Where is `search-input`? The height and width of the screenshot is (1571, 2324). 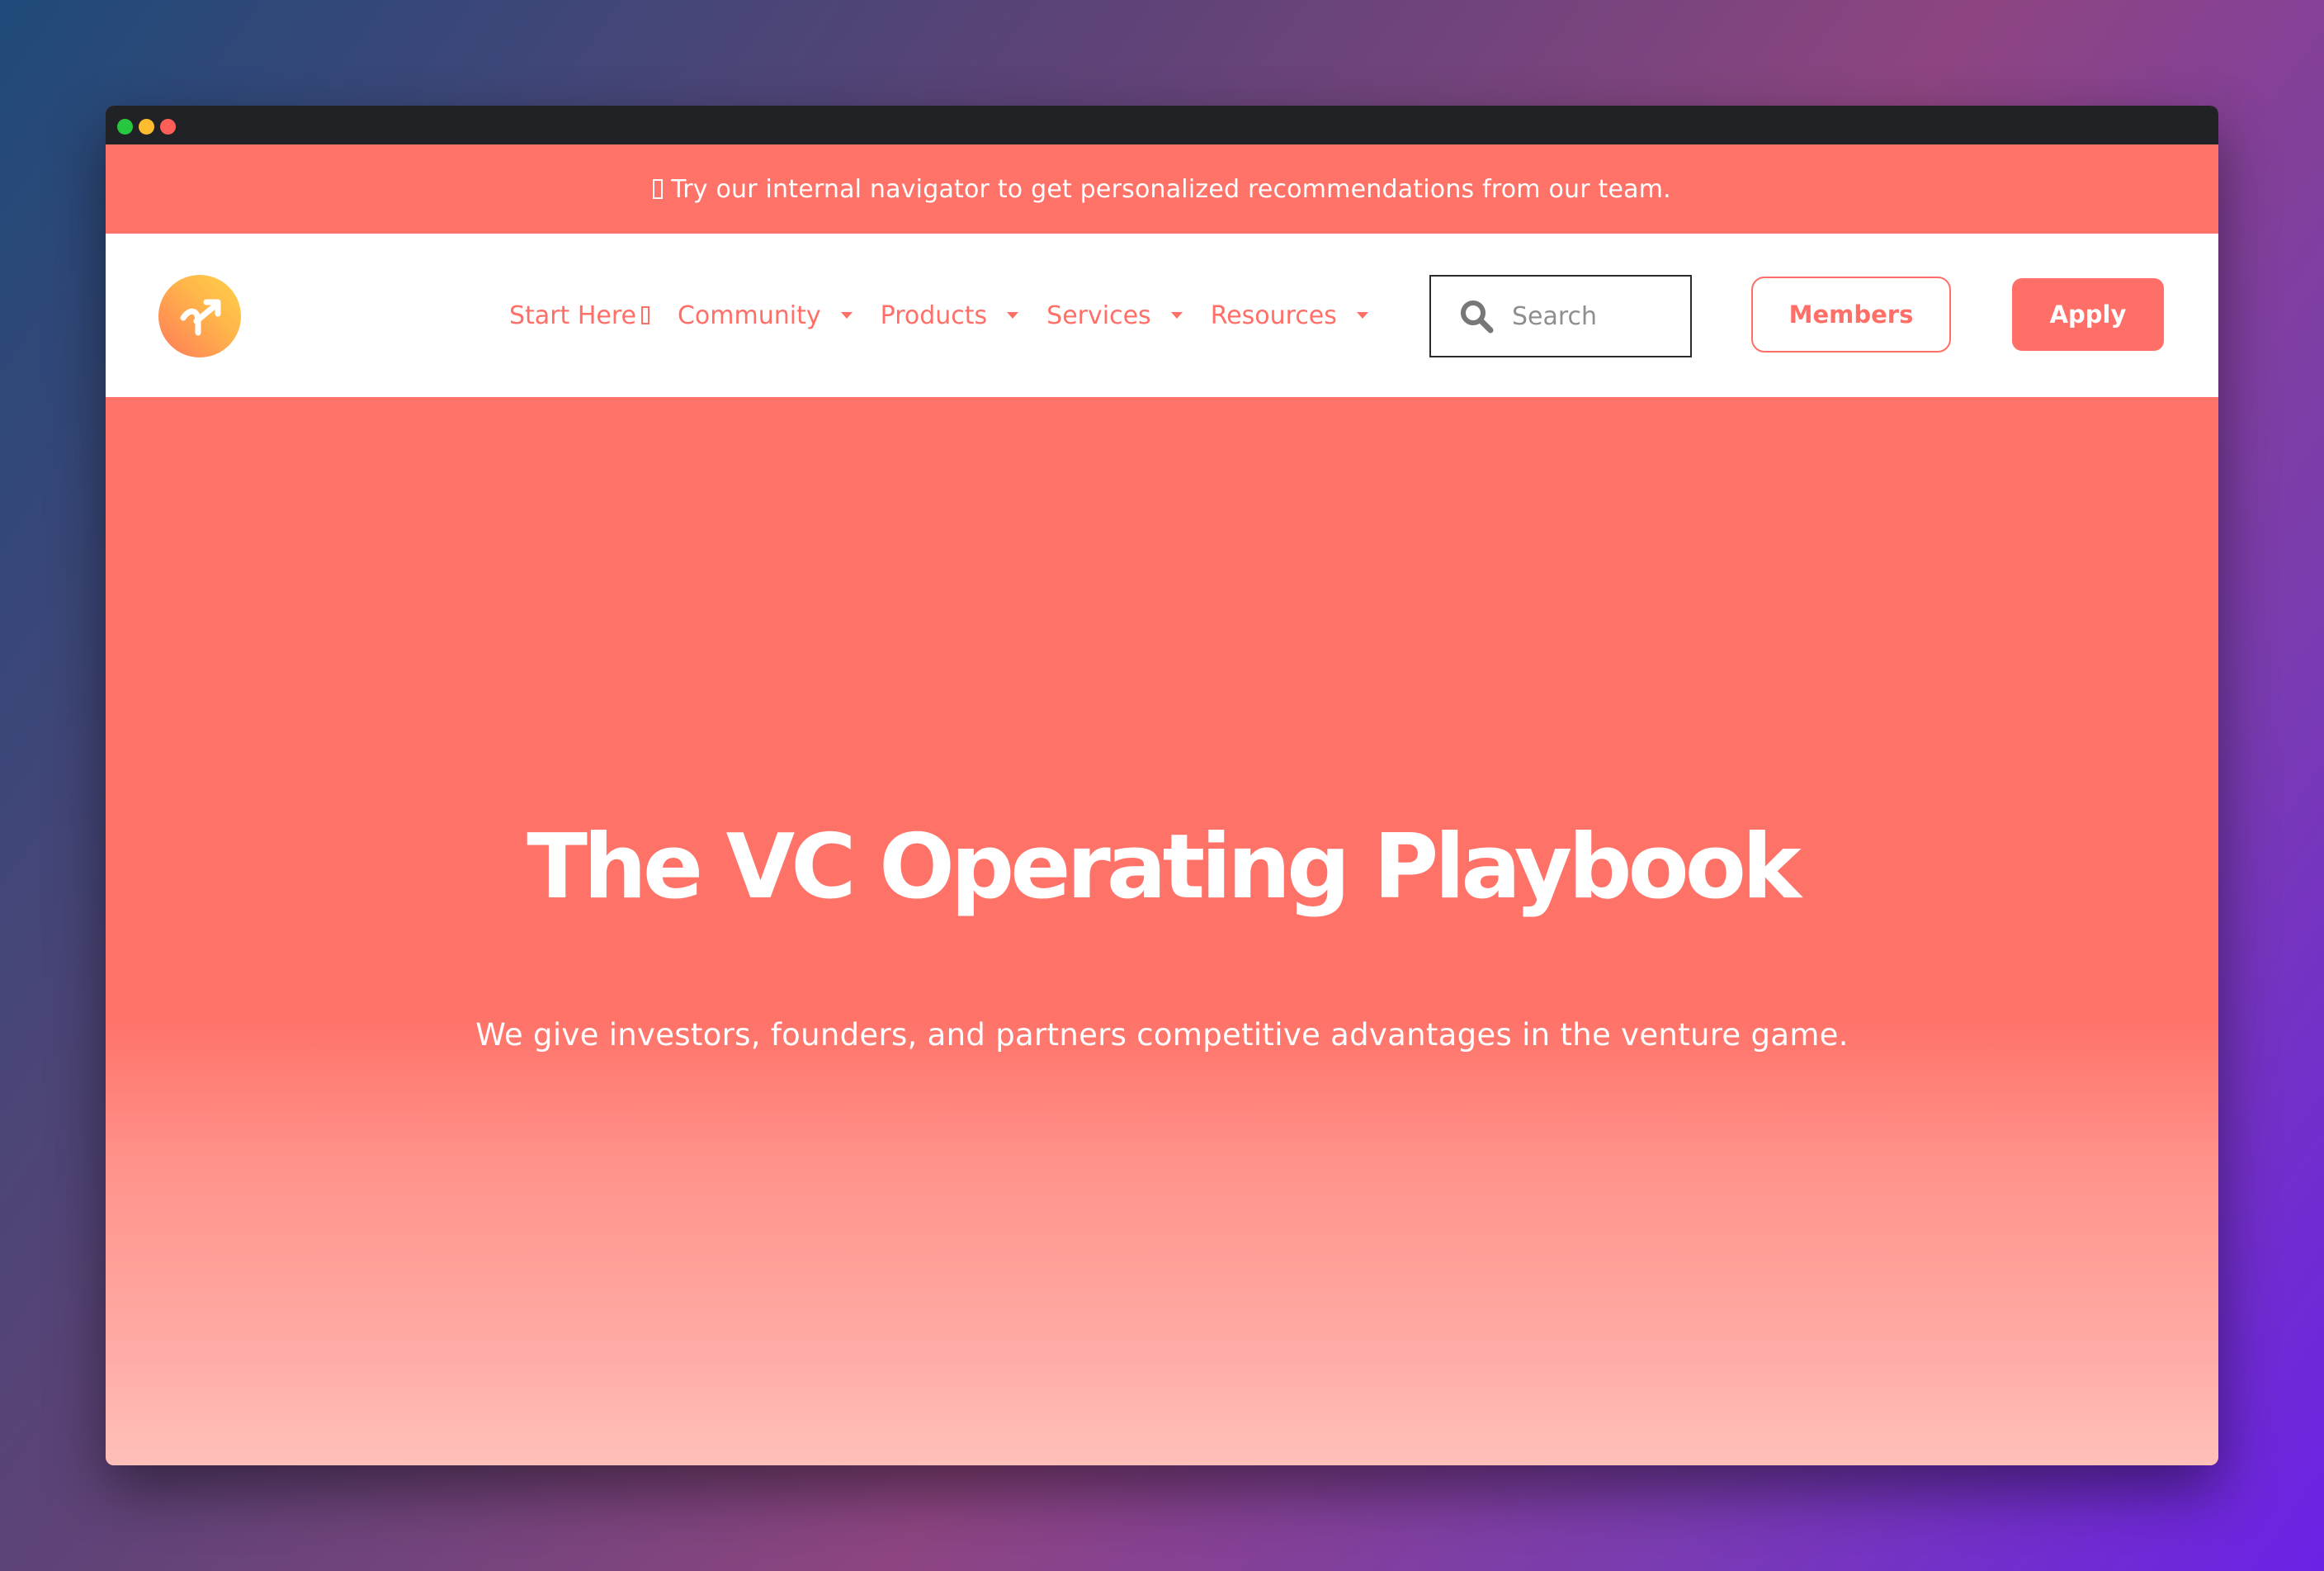 search-input is located at coordinates (1586, 316).